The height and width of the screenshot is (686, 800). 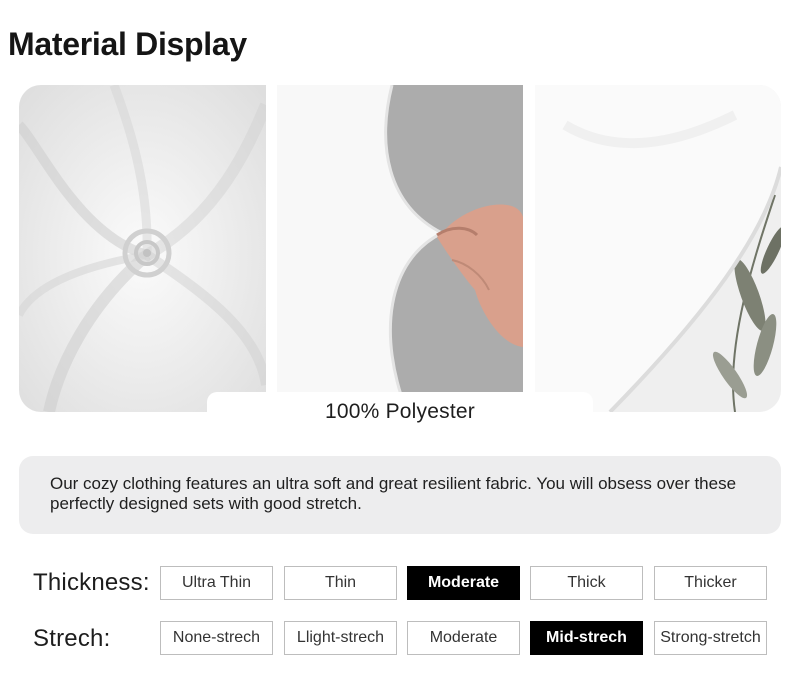 I want to click on thickness-option-thicker: Thicker, so click(x=710, y=583).